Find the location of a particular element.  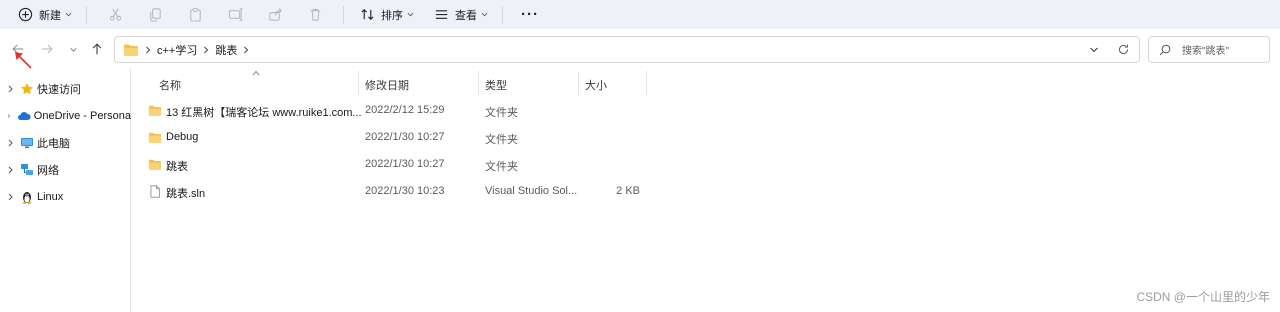

file-date: 2022/2/12 15:29 is located at coordinates (405, 110).